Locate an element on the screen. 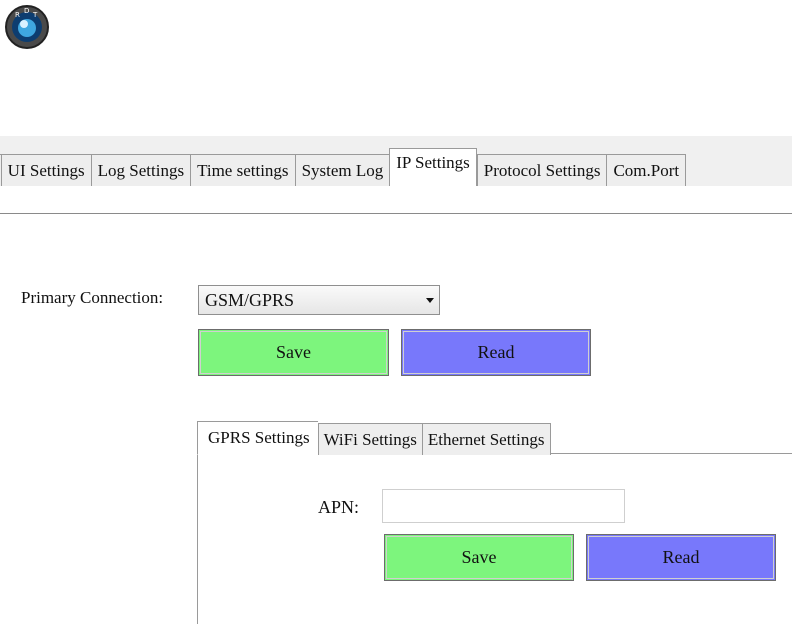 Image resolution: width=792 pixels, height=624 pixels. tab-divider is located at coordinates (396, 213).